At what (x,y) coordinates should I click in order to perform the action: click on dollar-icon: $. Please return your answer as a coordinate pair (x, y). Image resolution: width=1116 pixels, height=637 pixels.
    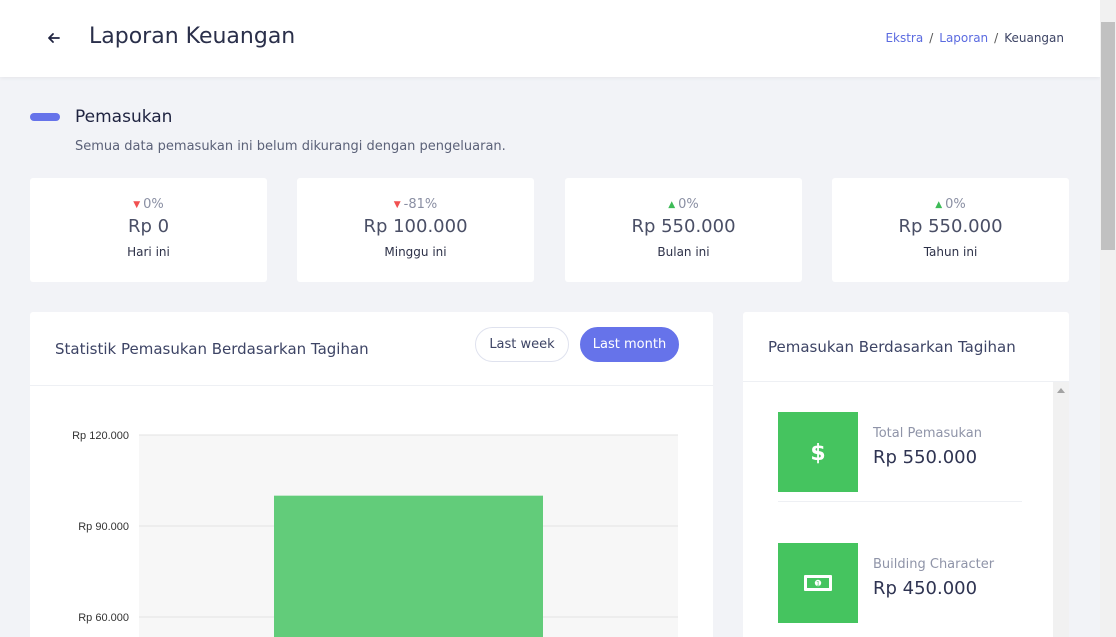
    Looking at the image, I should click on (818, 452).